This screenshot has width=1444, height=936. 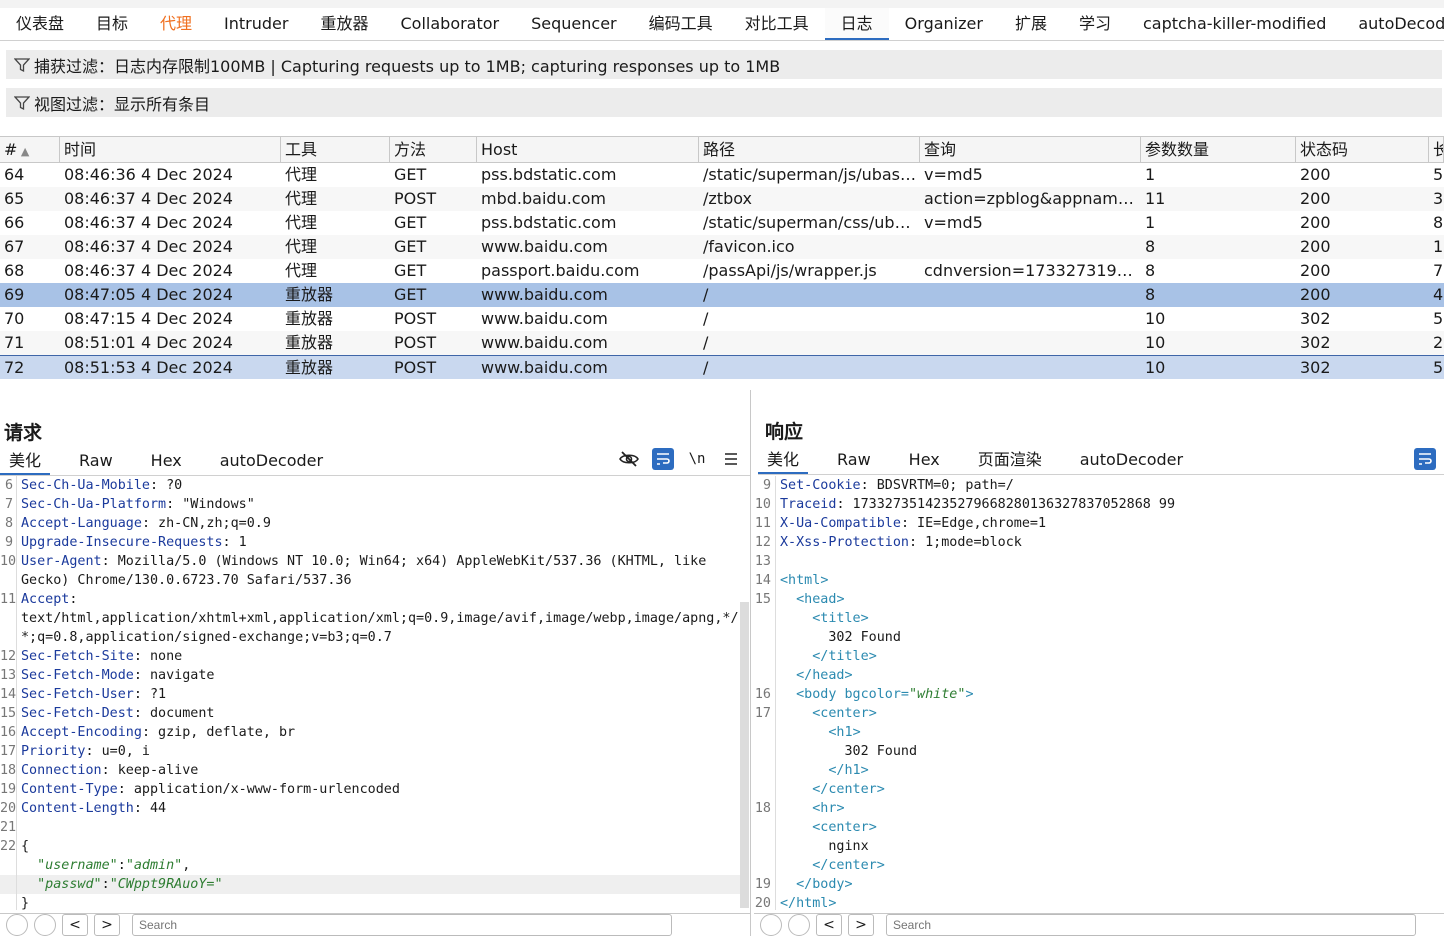 What do you see at coordinates (77, 713) in the screenshot?
I see `header-name: Sec-Fetch-Dest` at bounding box center [77, 713].